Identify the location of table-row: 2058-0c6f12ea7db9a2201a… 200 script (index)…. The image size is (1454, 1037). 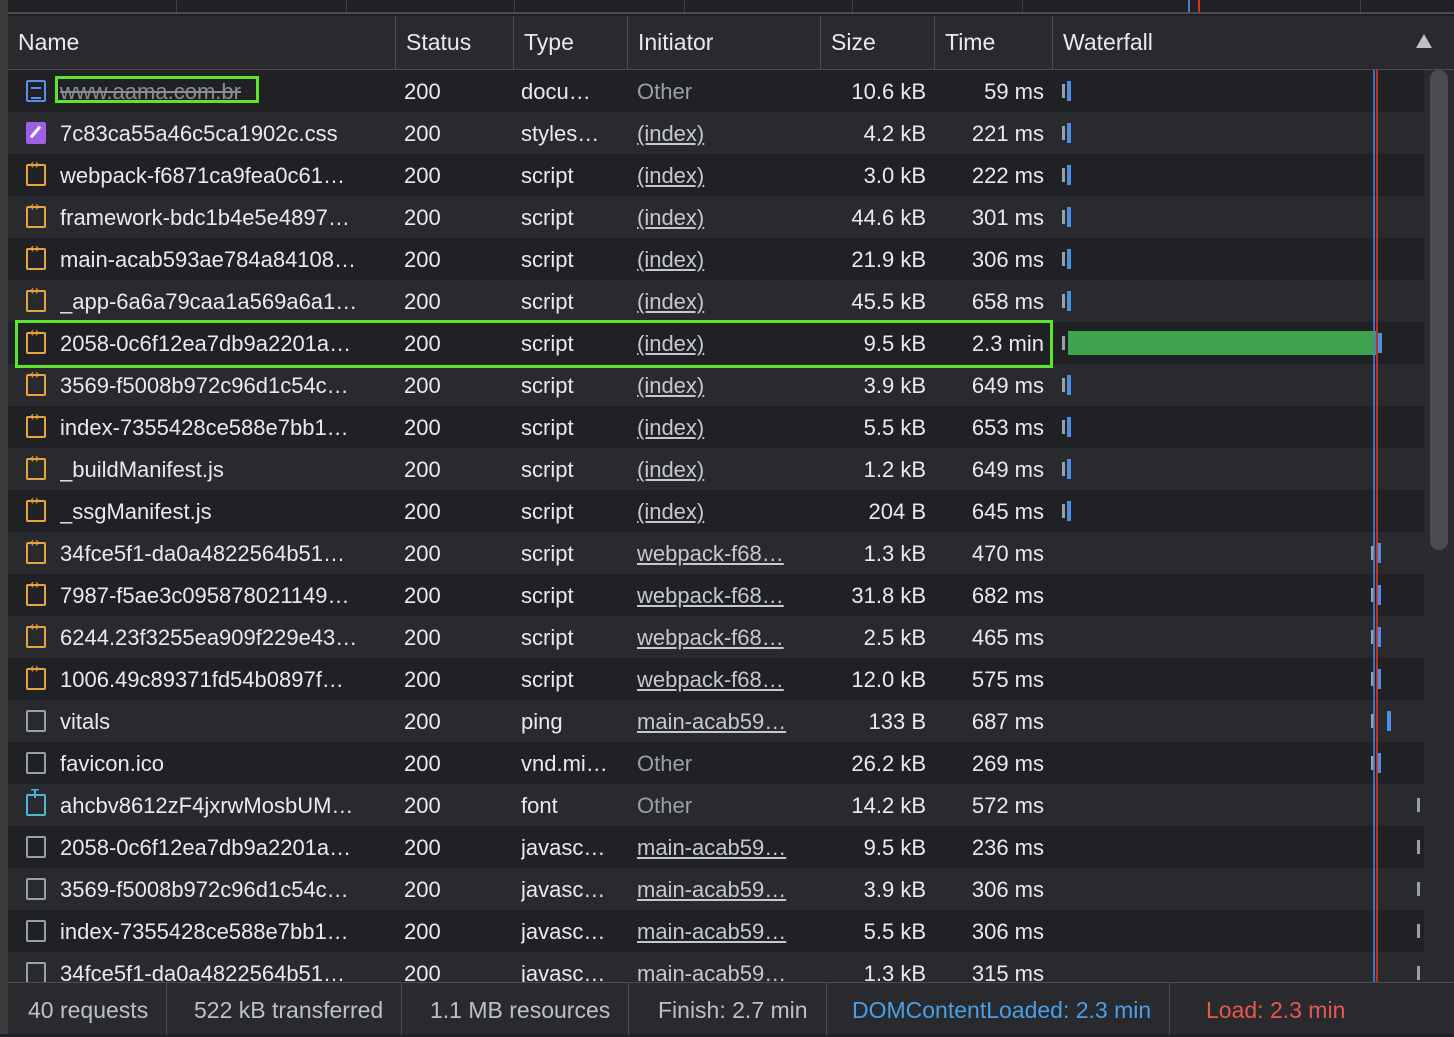
(731, 343).